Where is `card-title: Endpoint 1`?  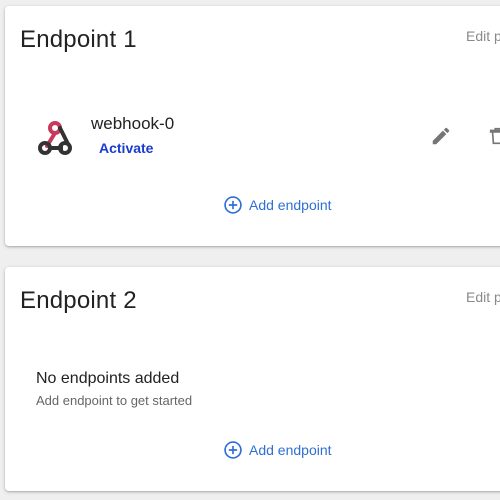
card-title: Endpoint 1 is located at coordinates (78, 39).